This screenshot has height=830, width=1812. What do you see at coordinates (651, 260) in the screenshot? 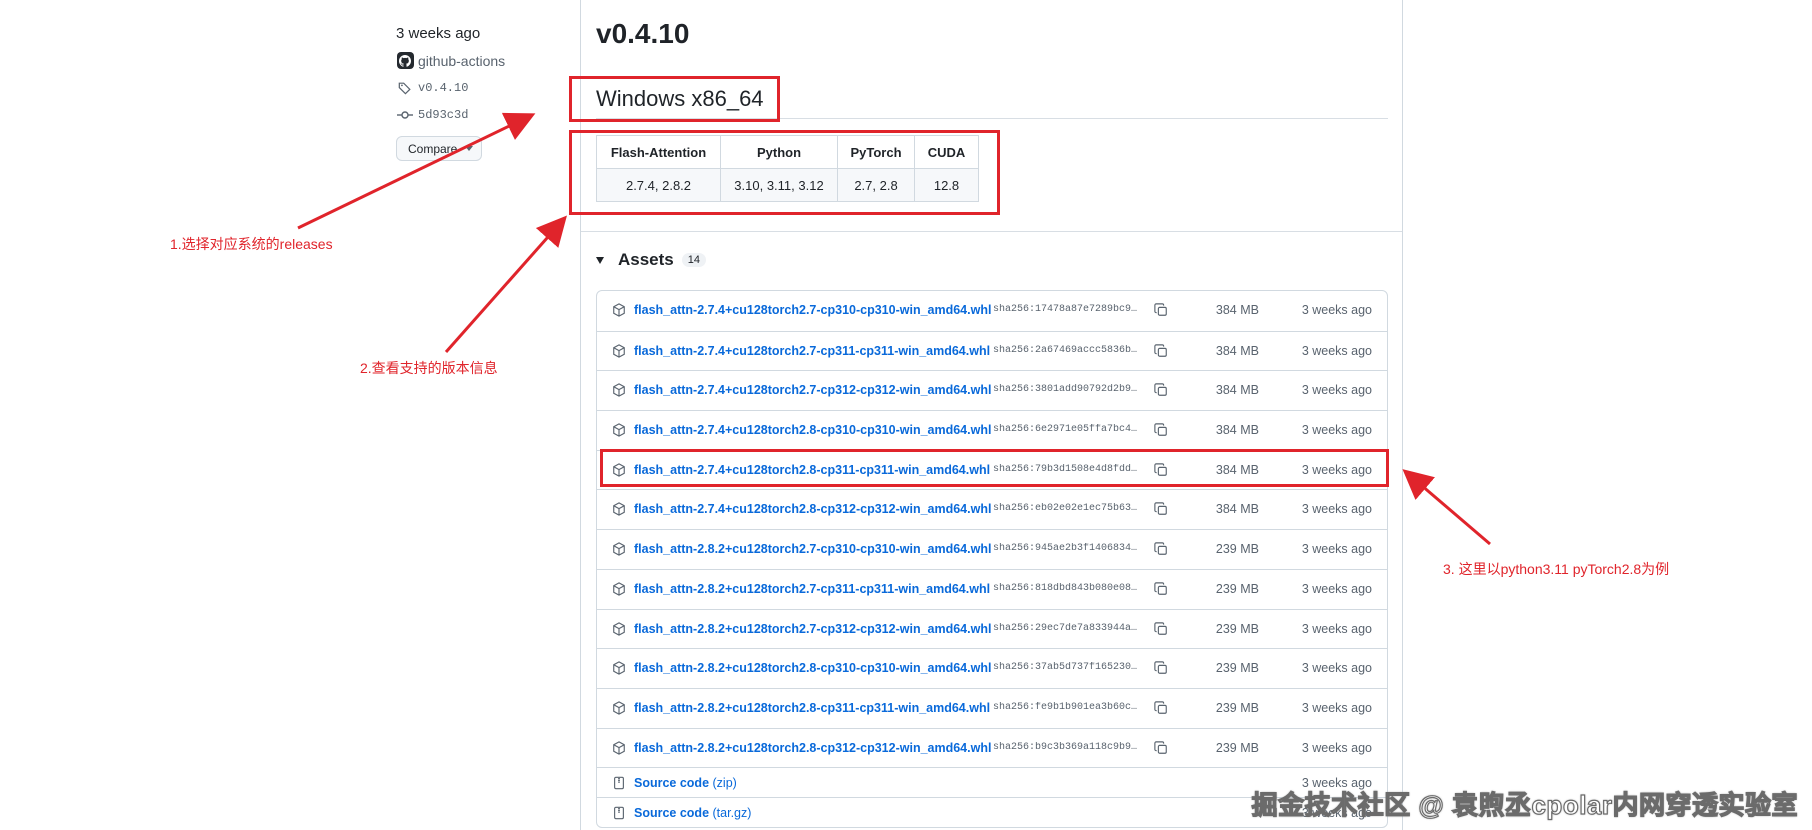
I see `assets-toggle: Assets 14` at bounding box center [651, 260].